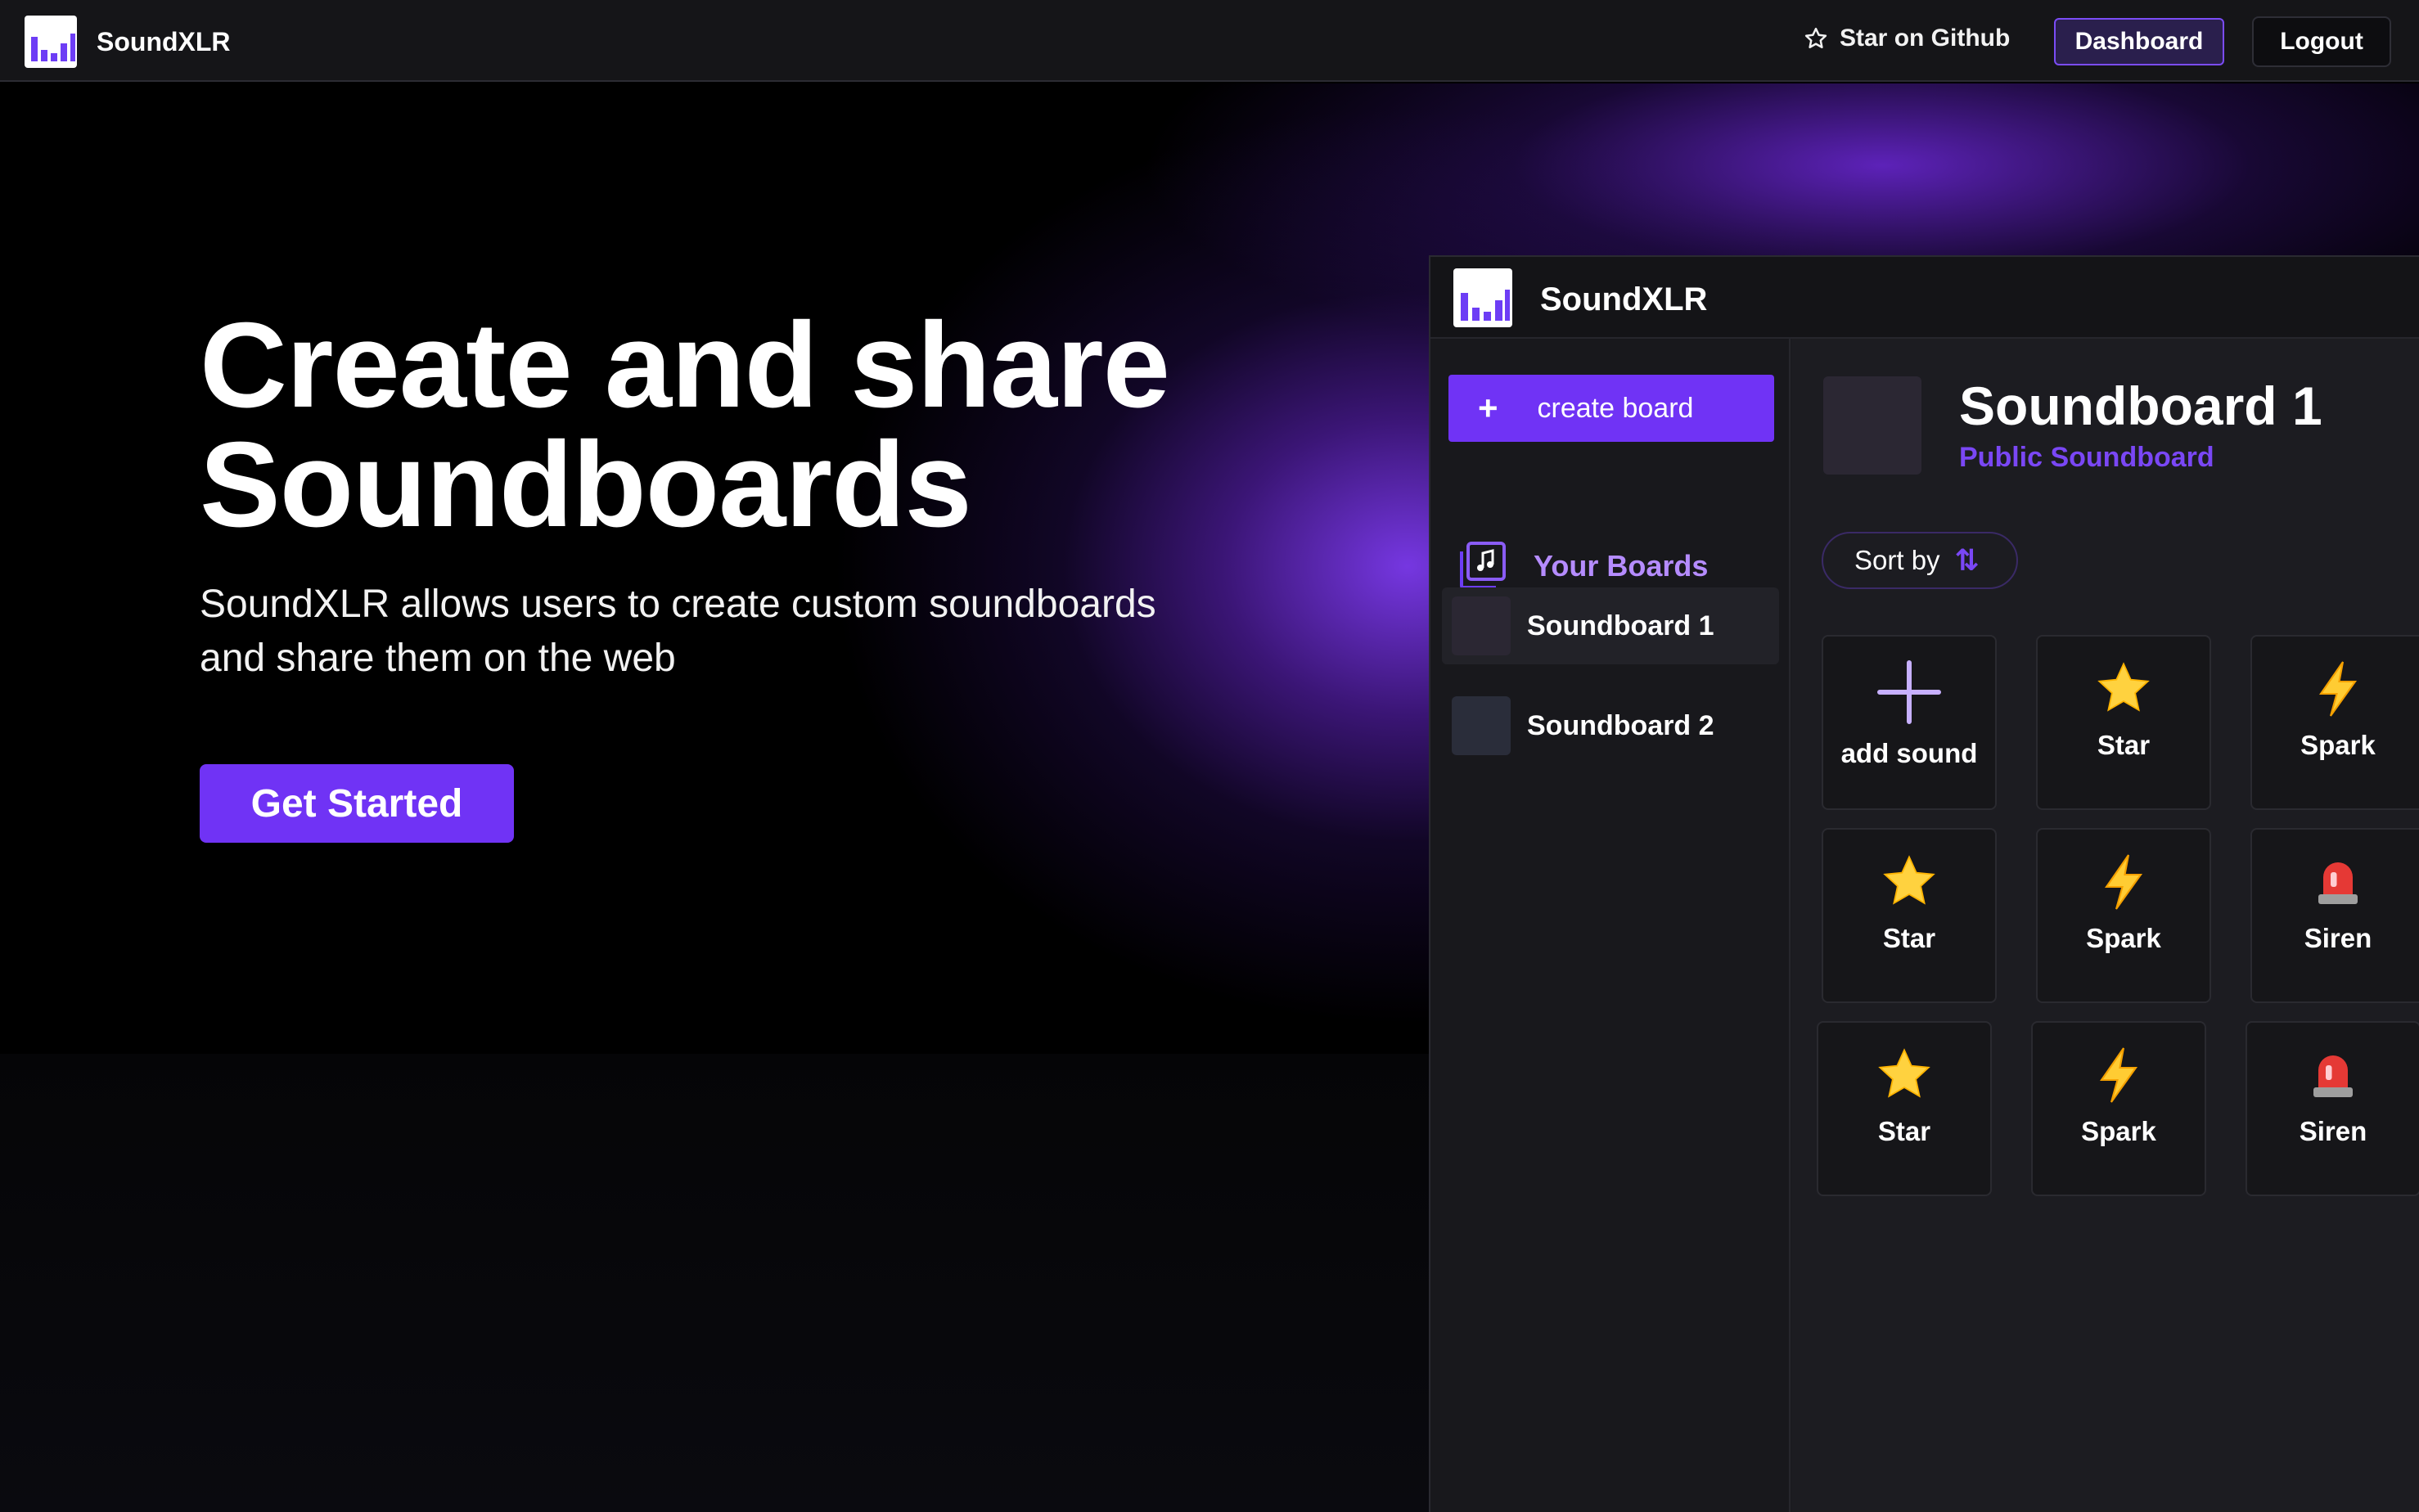  Describe the element at coordinates (2086, 458) in the screenshot. I see `board-visibility-label: Public Soundboard` at that location.